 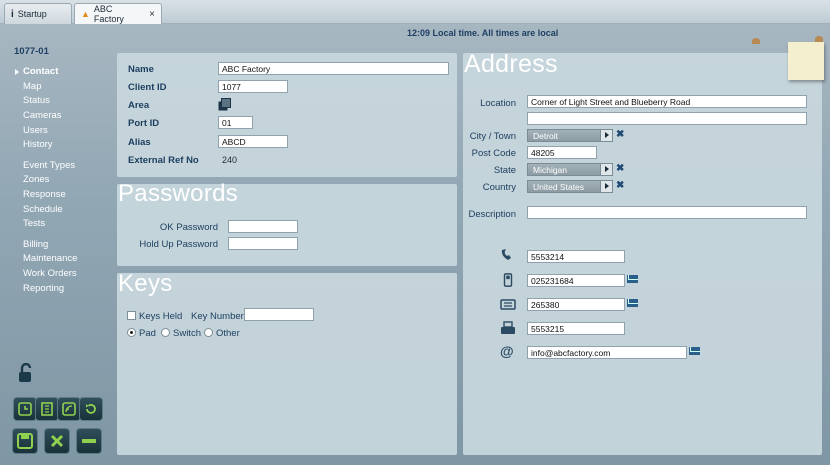 What do you see at coordinates (279, 314) in the screenshot?
I see `key-number-field` at bounding box center [279, 314].